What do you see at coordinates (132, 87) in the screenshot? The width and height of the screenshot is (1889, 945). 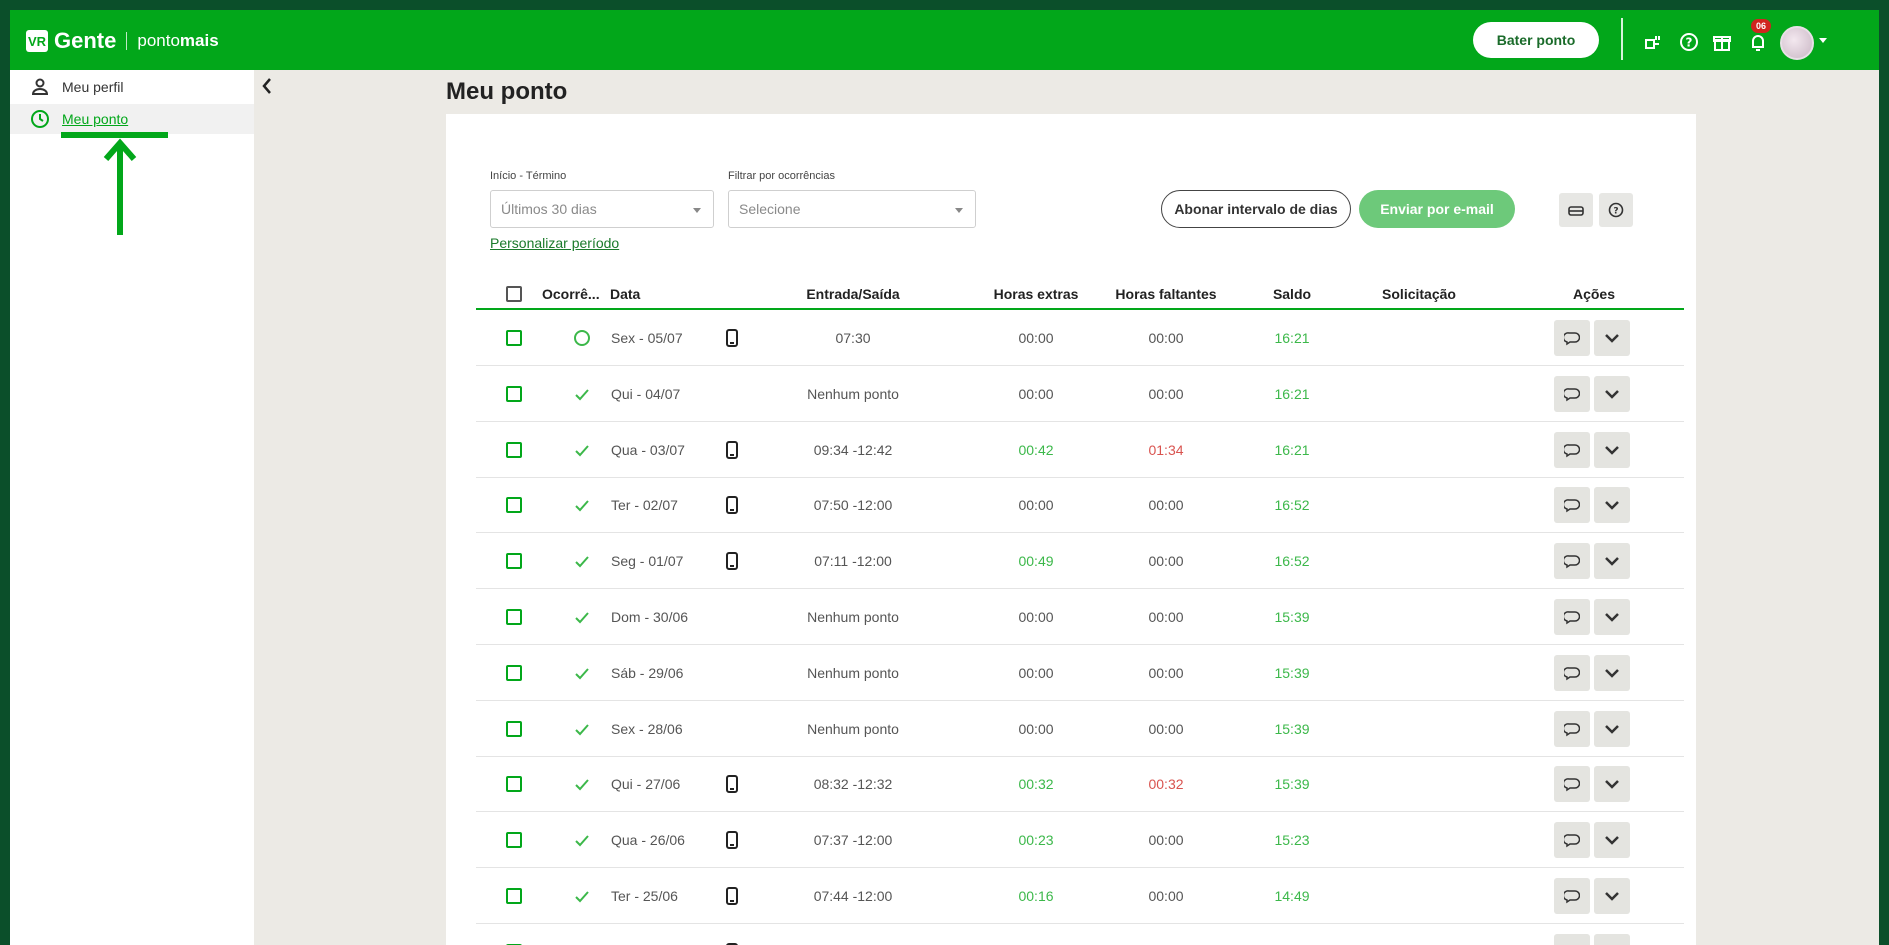 I see `sidebar-item-meu-perfil: Meu perfil` at bounding box center [132, 87].